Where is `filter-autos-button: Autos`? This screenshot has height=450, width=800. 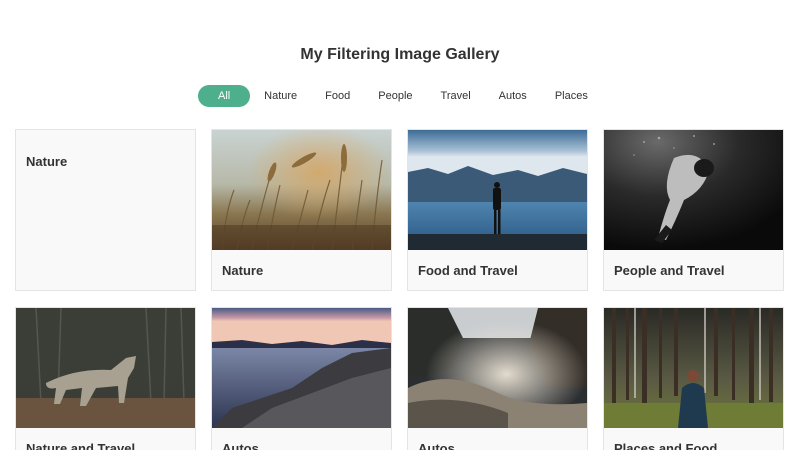
filter-autos-button: Autos is located at coordinates (513, 96).